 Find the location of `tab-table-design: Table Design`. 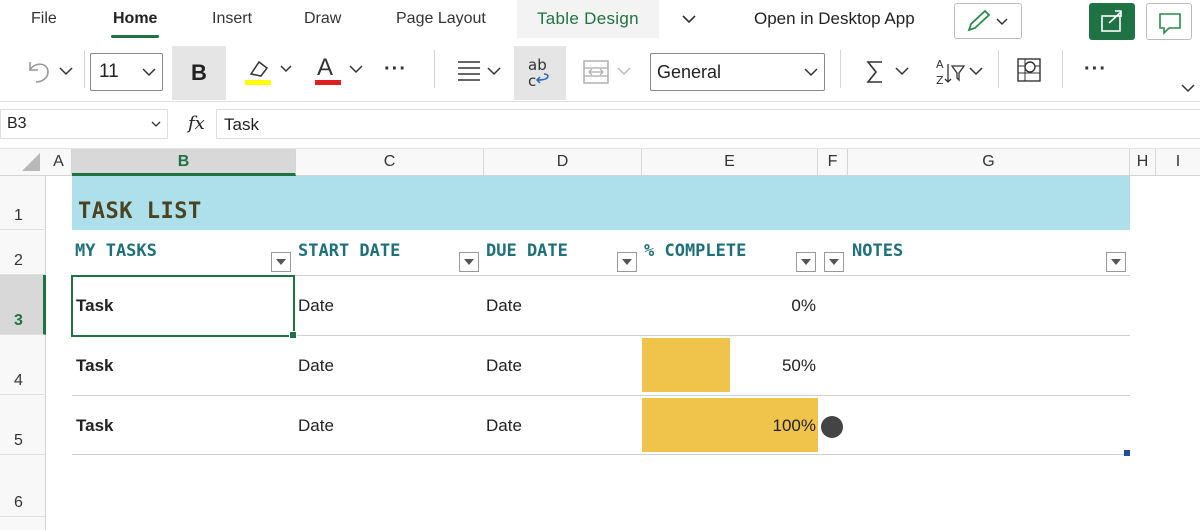

tab-table-design: Table Design is located at coordinates (588, 19).